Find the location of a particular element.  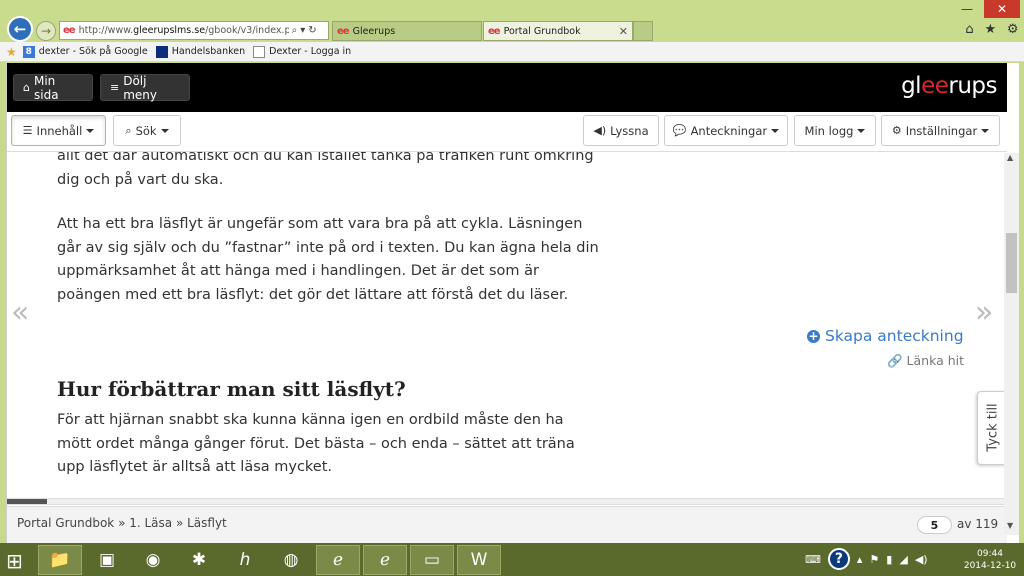

back-button: ← is located at coordinates (20, 29).